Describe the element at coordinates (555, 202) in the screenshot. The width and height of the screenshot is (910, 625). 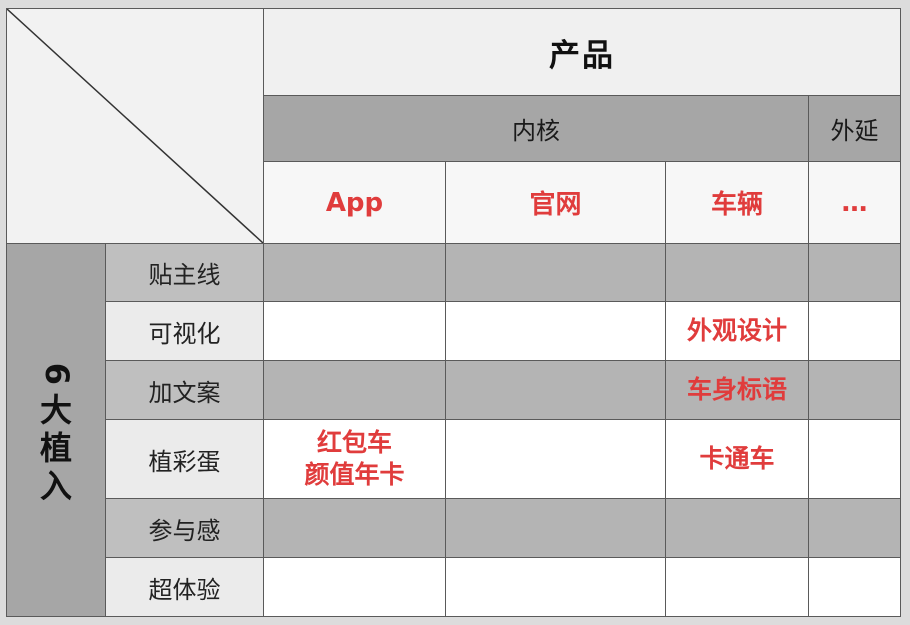
I see `column-header-website: 官网` at that location.